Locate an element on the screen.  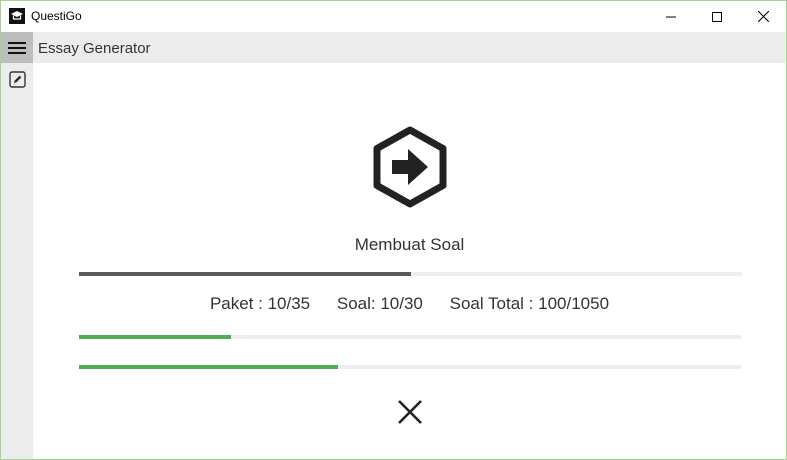
paket-progress-fill is located at coordinates (155, 337).